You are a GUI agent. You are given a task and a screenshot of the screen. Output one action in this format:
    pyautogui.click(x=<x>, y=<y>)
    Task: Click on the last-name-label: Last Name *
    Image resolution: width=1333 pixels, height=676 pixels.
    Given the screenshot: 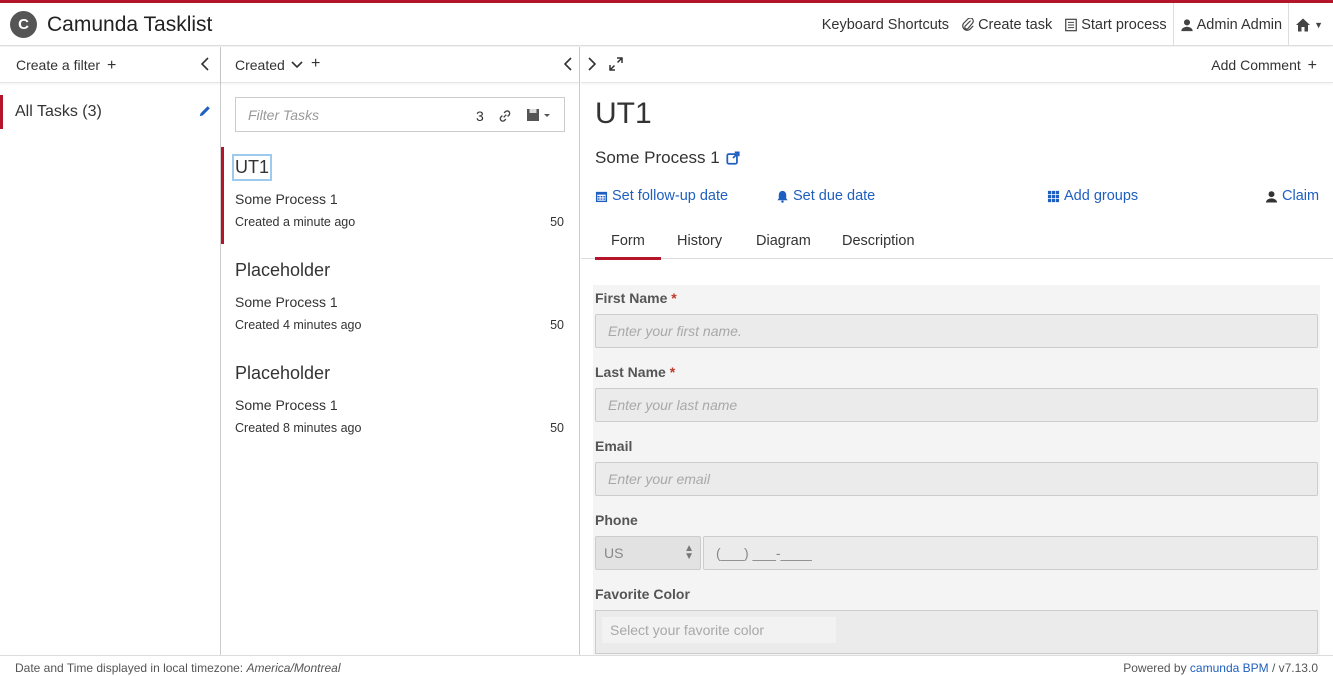 What is the action you would take?
    pyautogui.click(x=635, y=372)
    